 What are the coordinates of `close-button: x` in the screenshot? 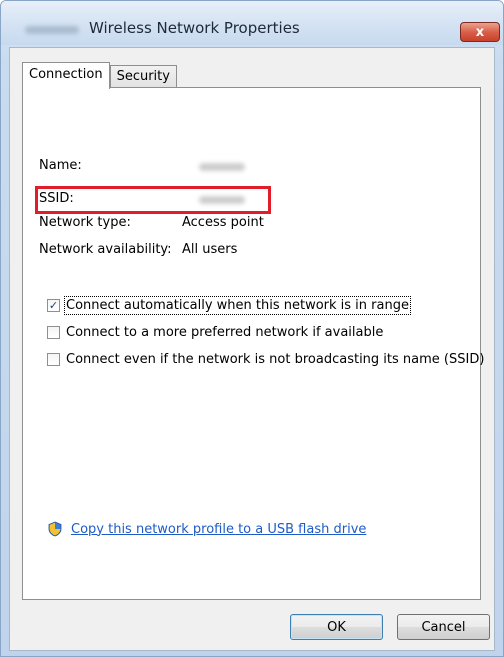 It's located at (480, 32).